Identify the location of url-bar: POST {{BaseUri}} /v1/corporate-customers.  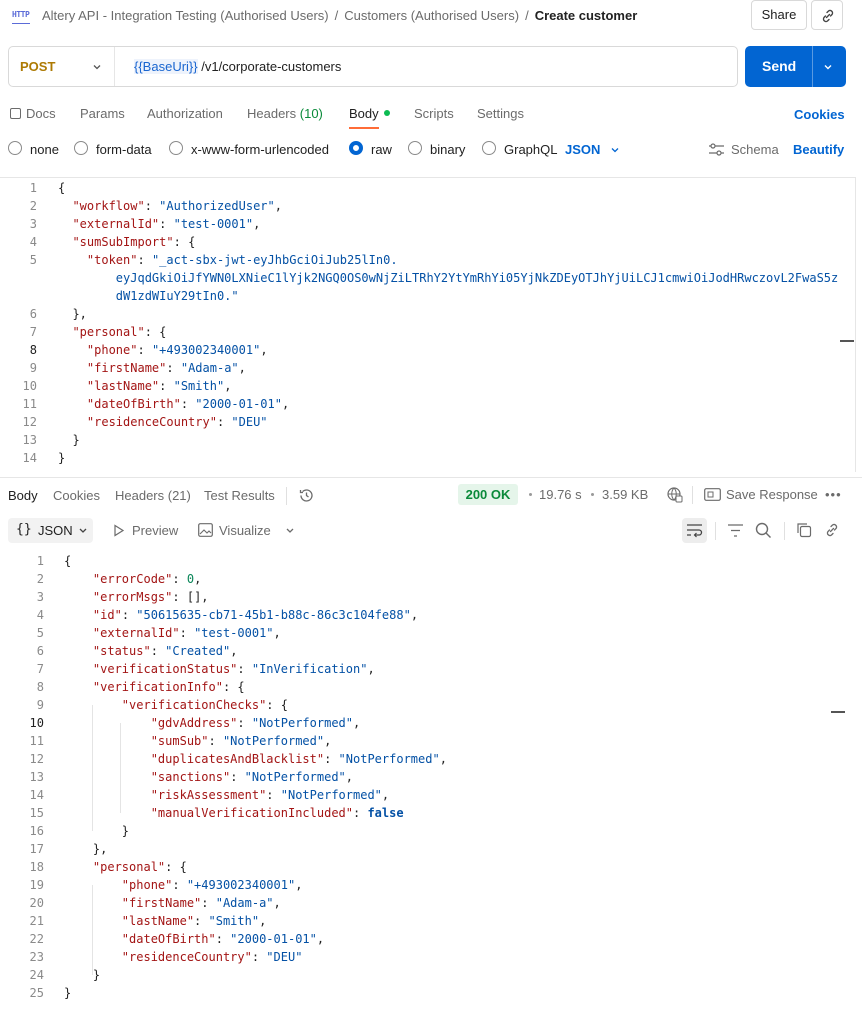
(373, 66).